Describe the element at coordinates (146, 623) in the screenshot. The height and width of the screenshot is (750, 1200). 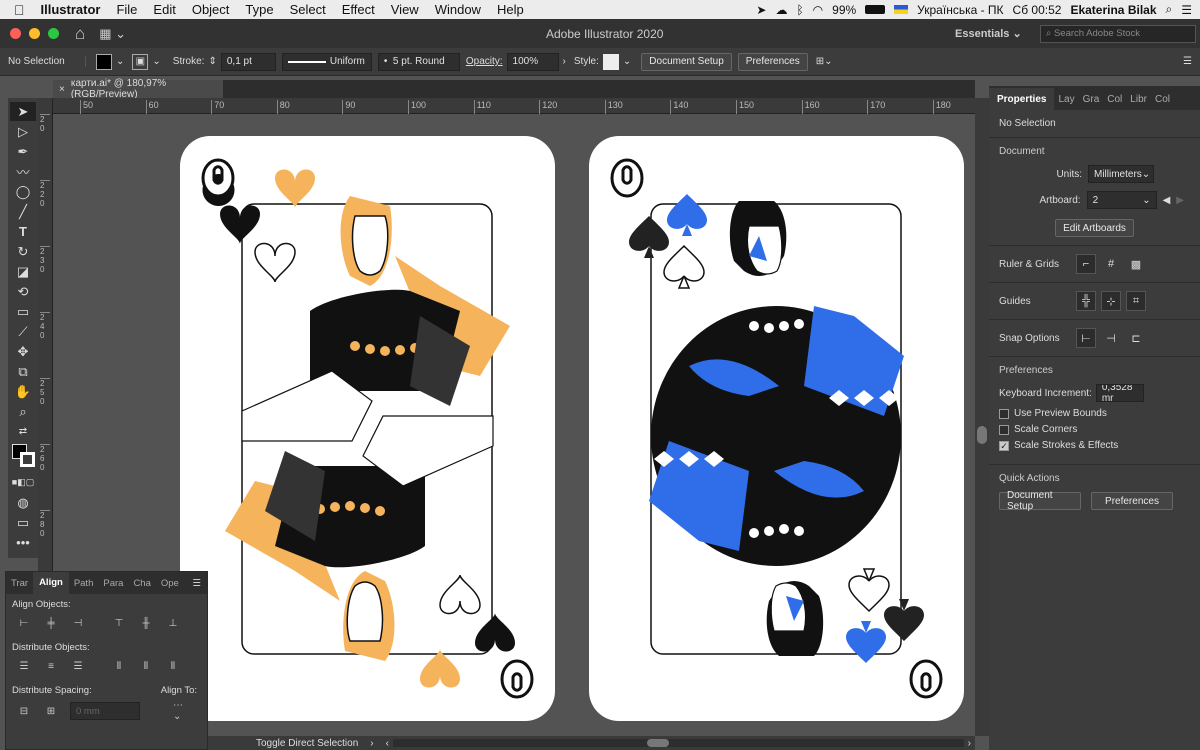
I see `align-vcenter-icon: ╫` at that location.